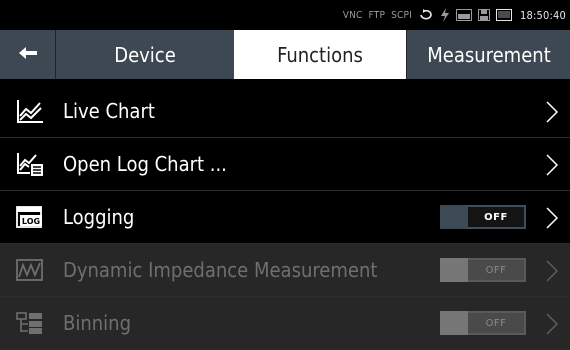  I want to click on lightning-icon, so click(445, 15).